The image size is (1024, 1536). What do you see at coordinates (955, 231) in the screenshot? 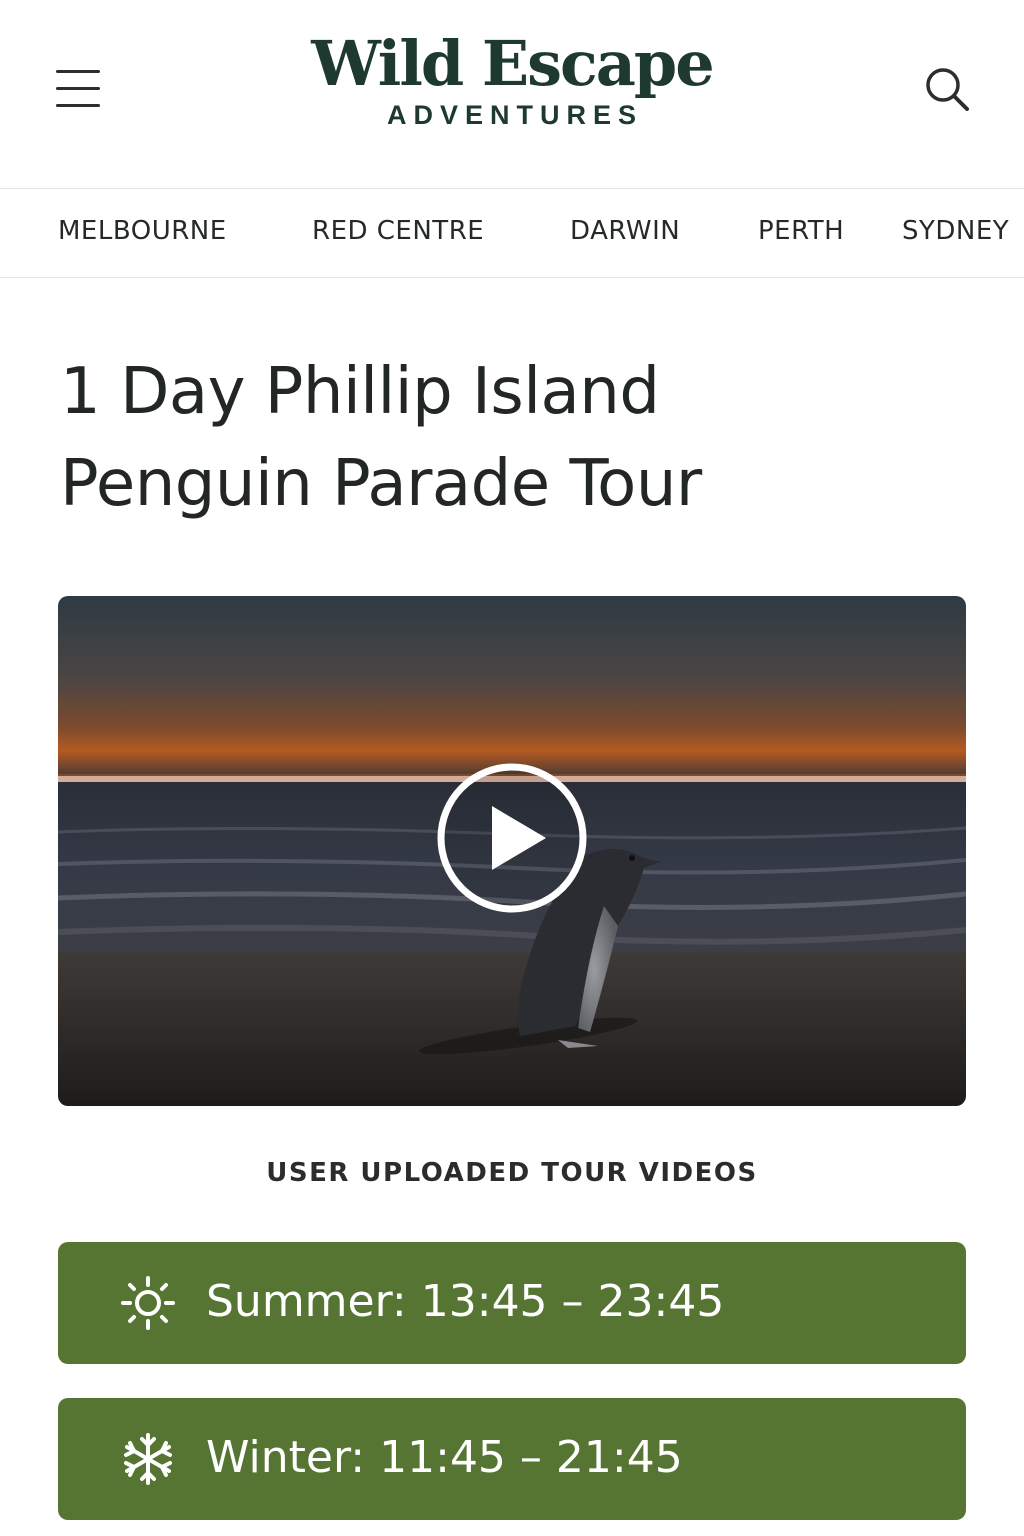
I see `nav-item-sydney: SYDNEY` at bounding box center [955, 231].